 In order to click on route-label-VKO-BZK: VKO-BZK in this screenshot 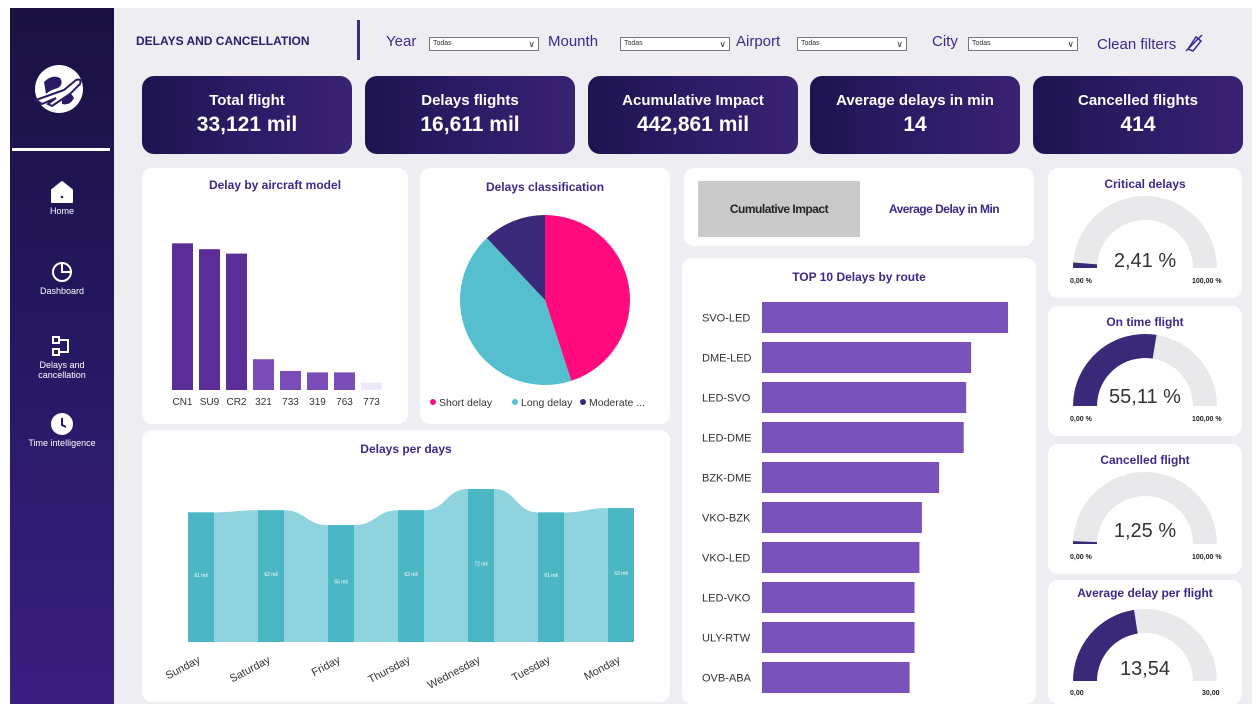, I will do `click(726, 519)`.